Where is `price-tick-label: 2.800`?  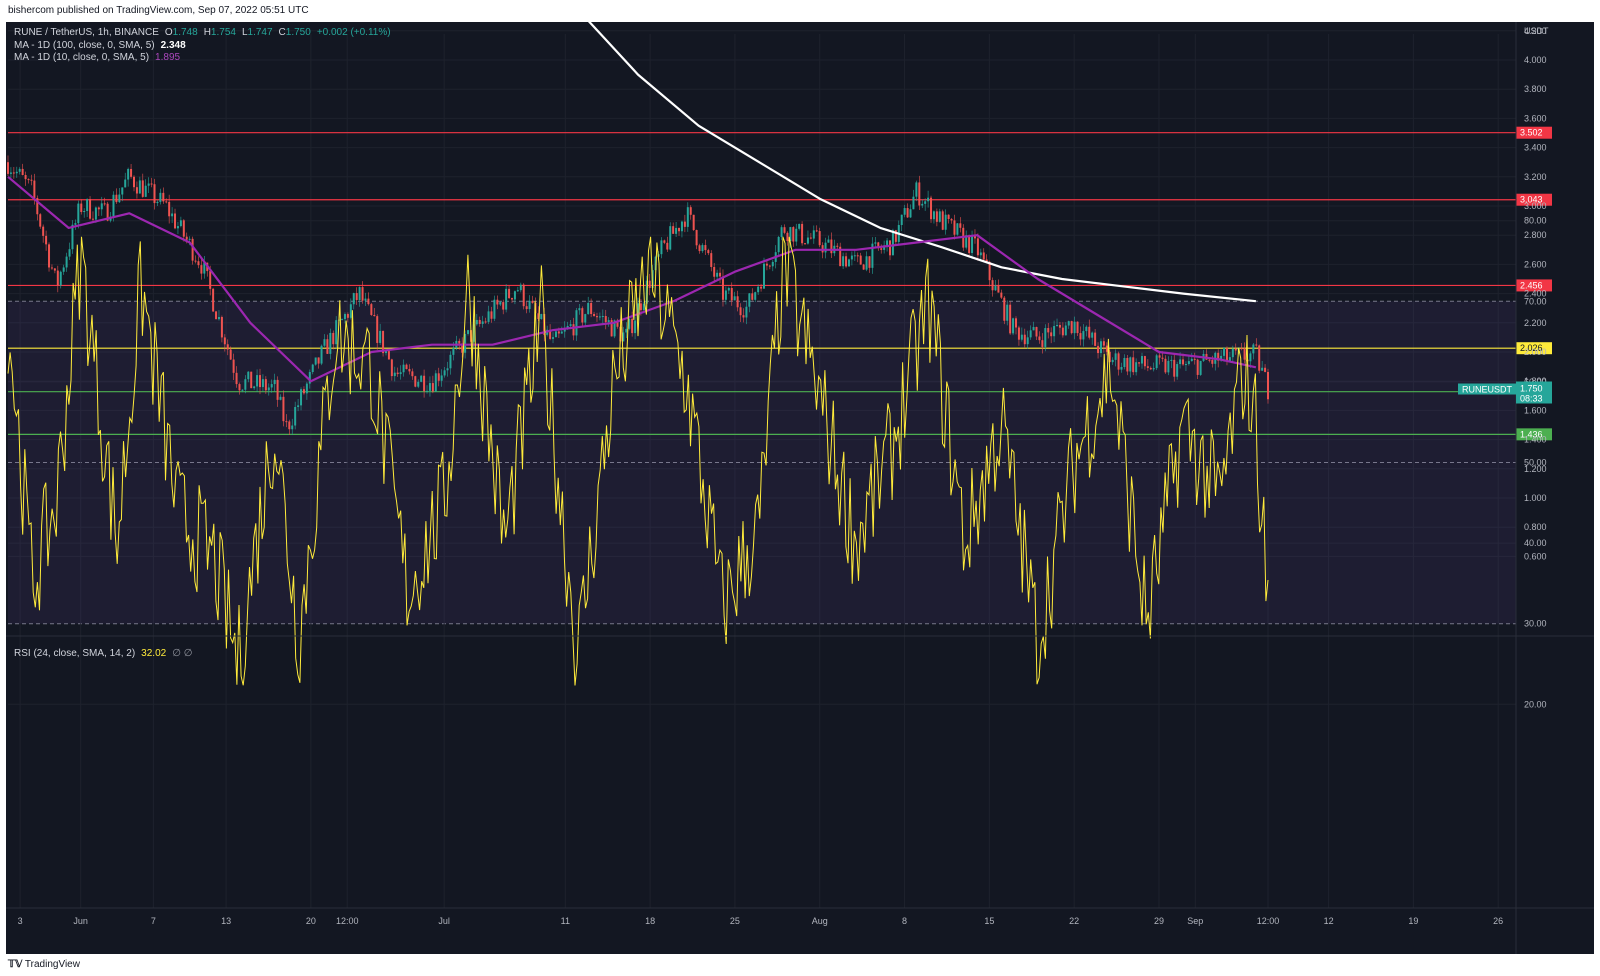
price-tick-label: 2.800 is located at coordinates (1535, 235).